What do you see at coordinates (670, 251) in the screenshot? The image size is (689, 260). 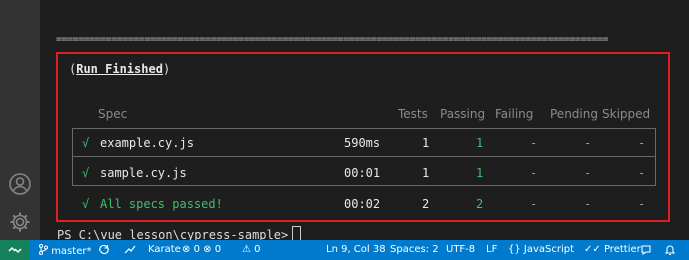 I see `notifications-bell-icon` at bounding box center [670, 251].